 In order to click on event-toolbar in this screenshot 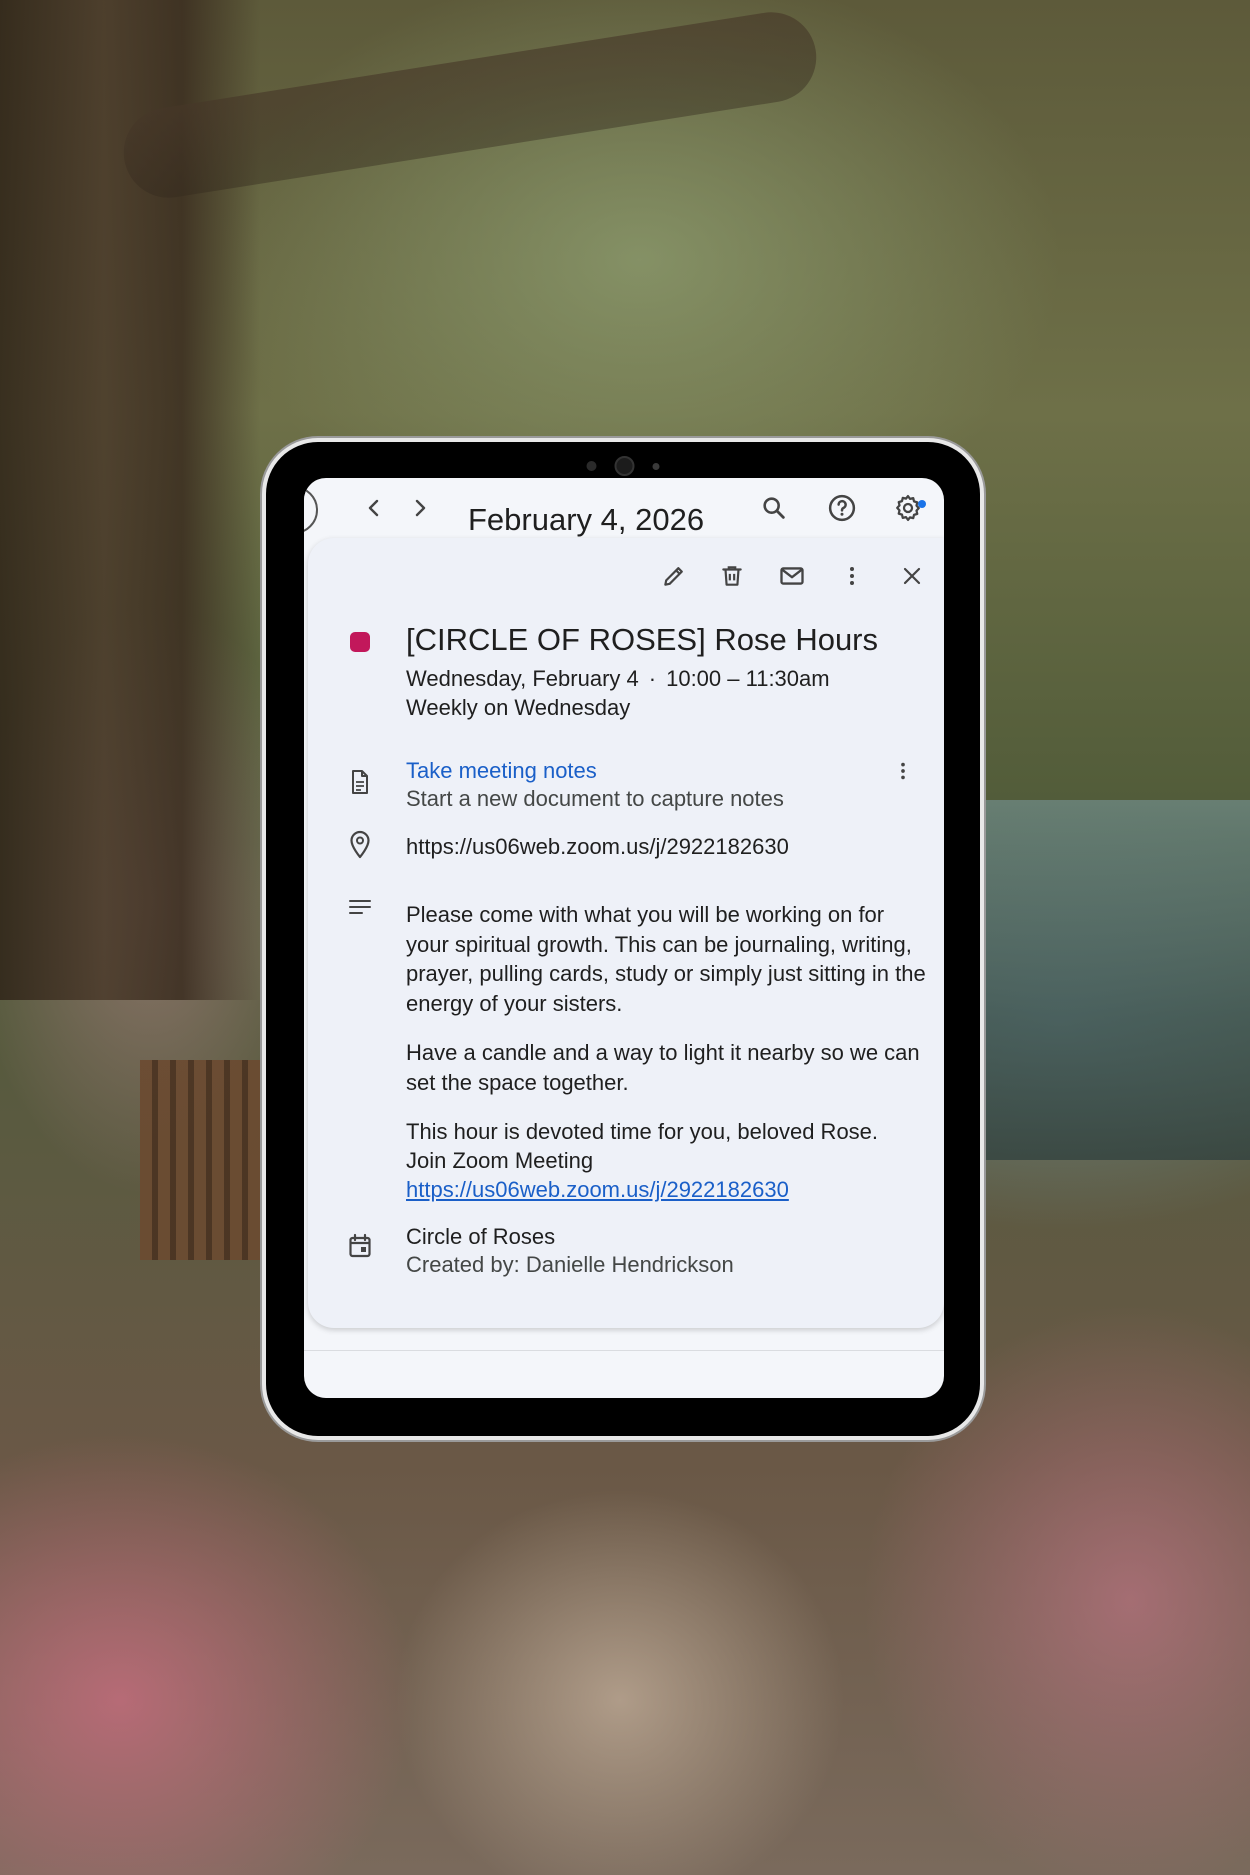, I will do `click(626, 573)`.